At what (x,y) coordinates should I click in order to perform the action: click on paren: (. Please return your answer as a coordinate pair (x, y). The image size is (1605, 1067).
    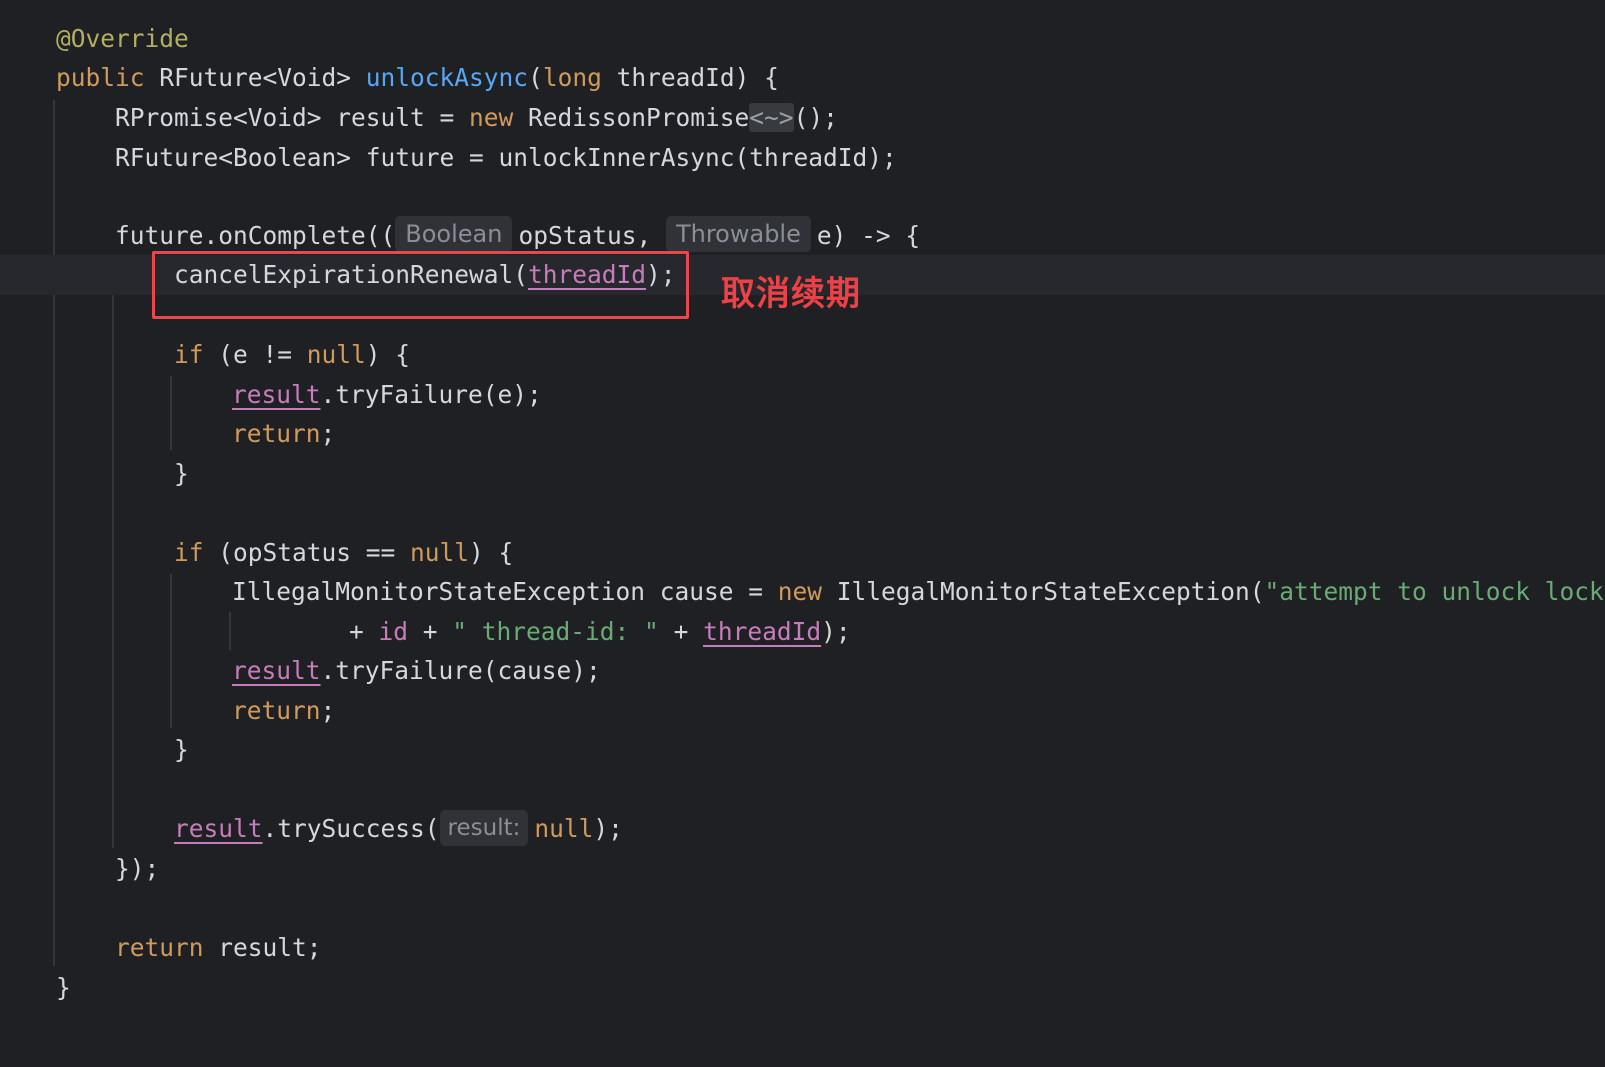
    Looking at the image, I should click on (535, 77).